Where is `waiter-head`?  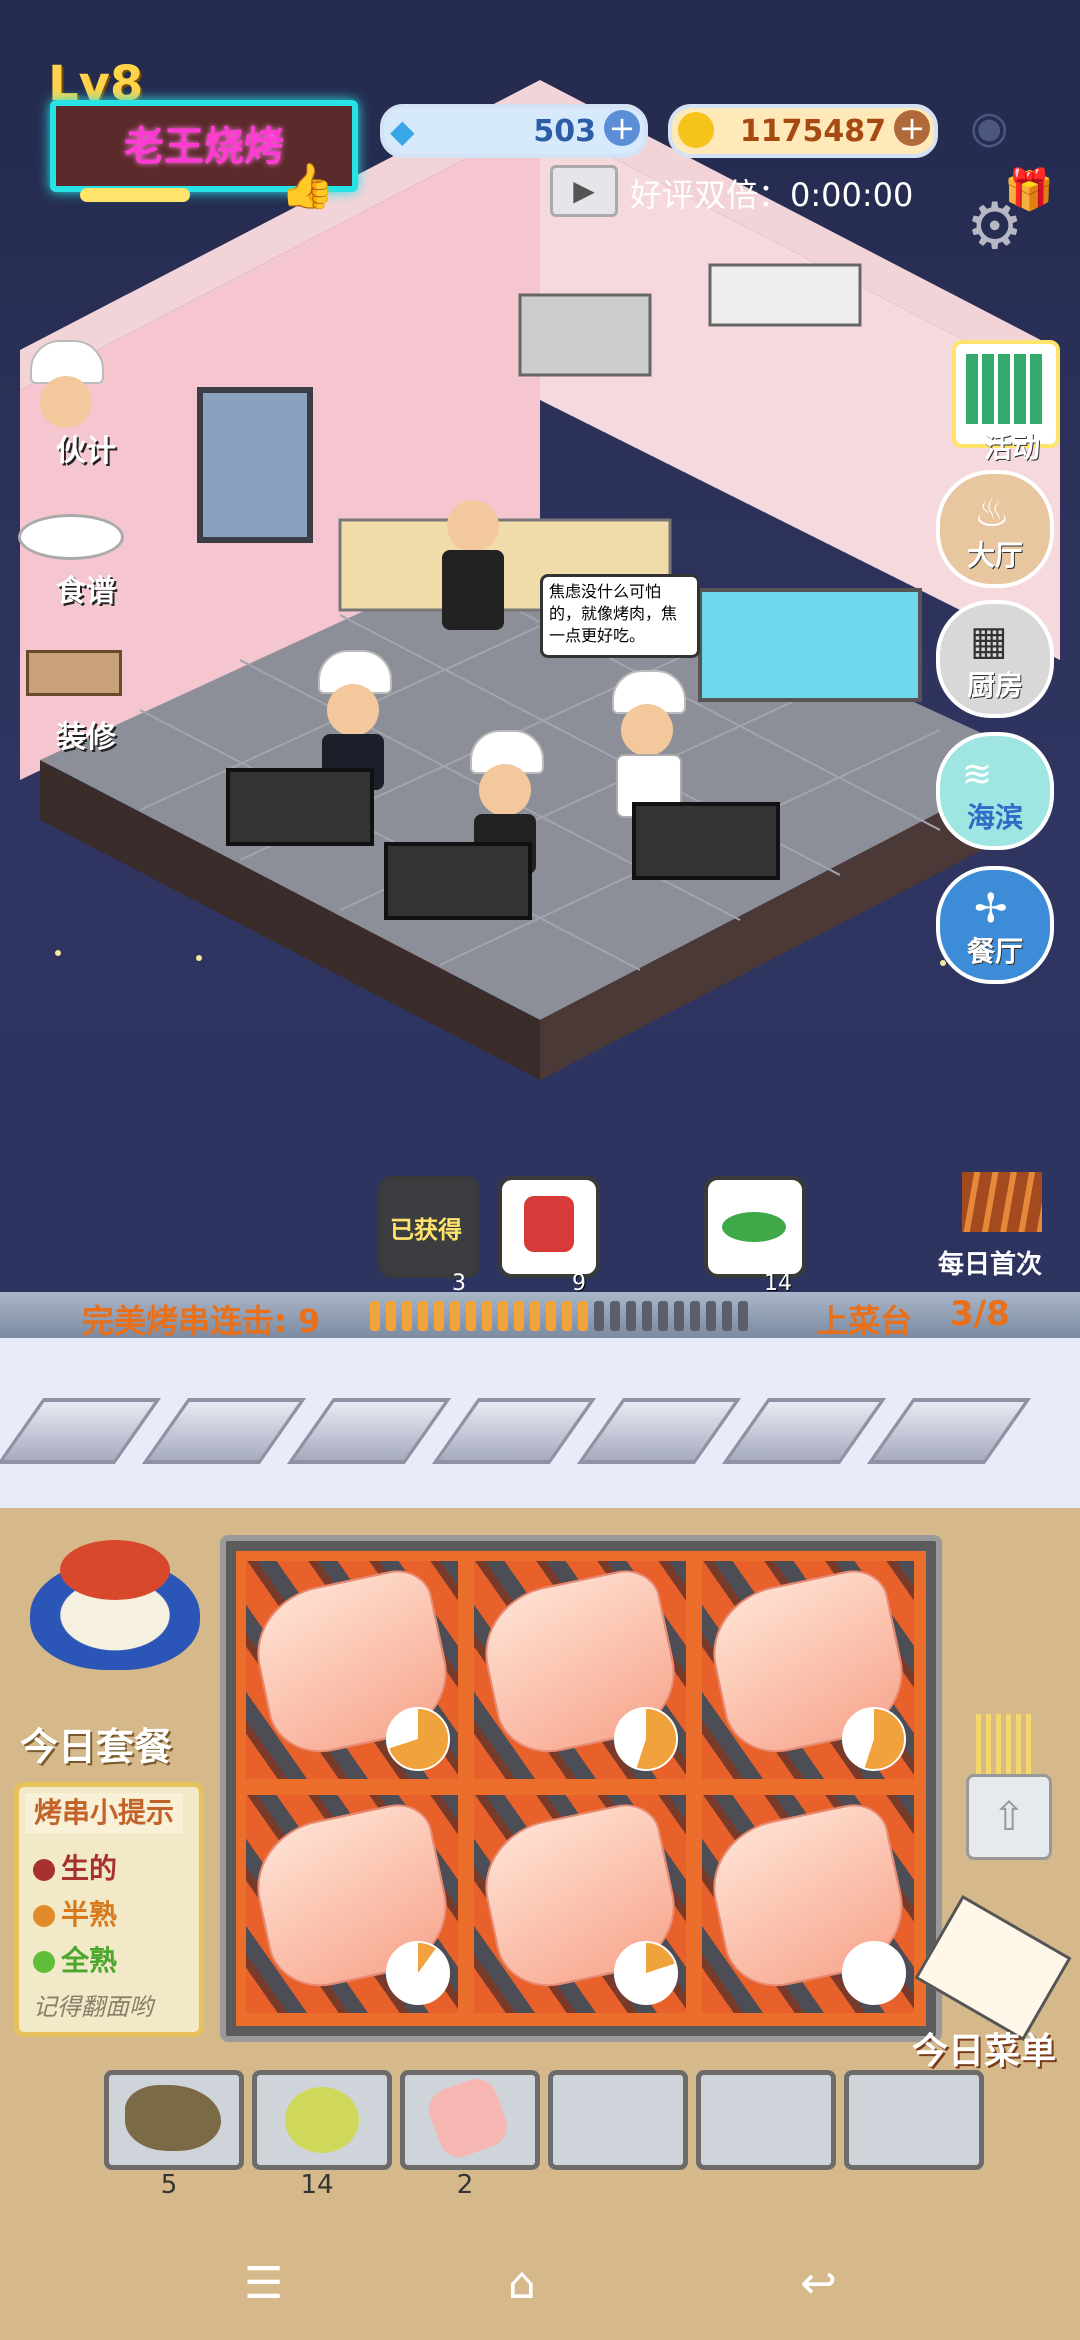
waiter-head is located at coordinates (473, 526).